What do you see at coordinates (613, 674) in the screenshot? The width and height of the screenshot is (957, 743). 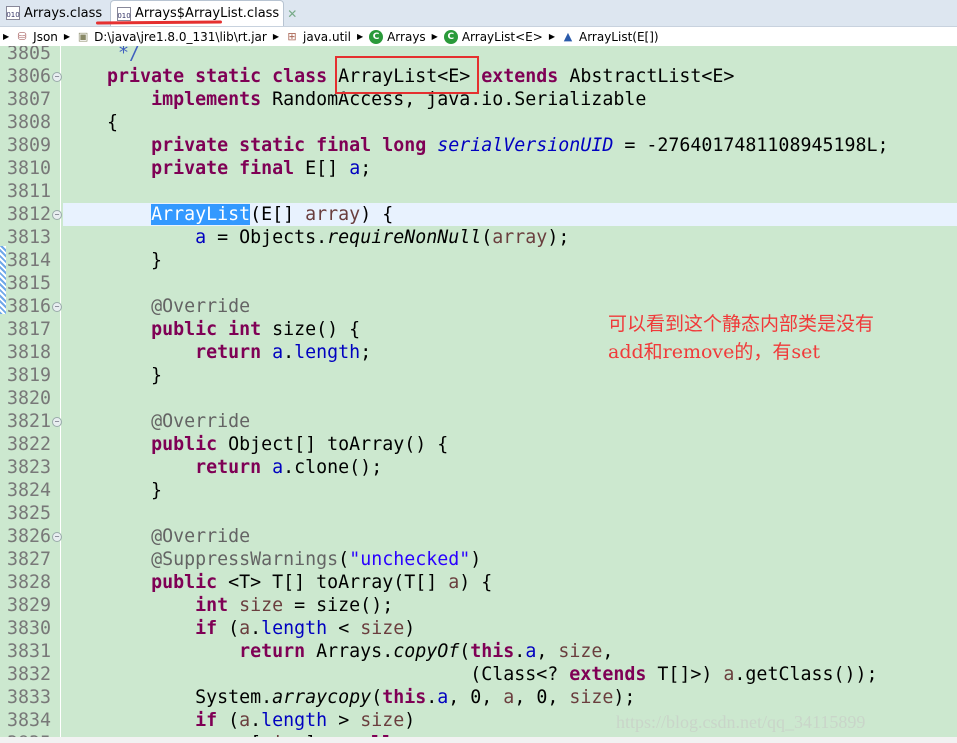 I see `code-token: extends` at bounding box center [613, 674].